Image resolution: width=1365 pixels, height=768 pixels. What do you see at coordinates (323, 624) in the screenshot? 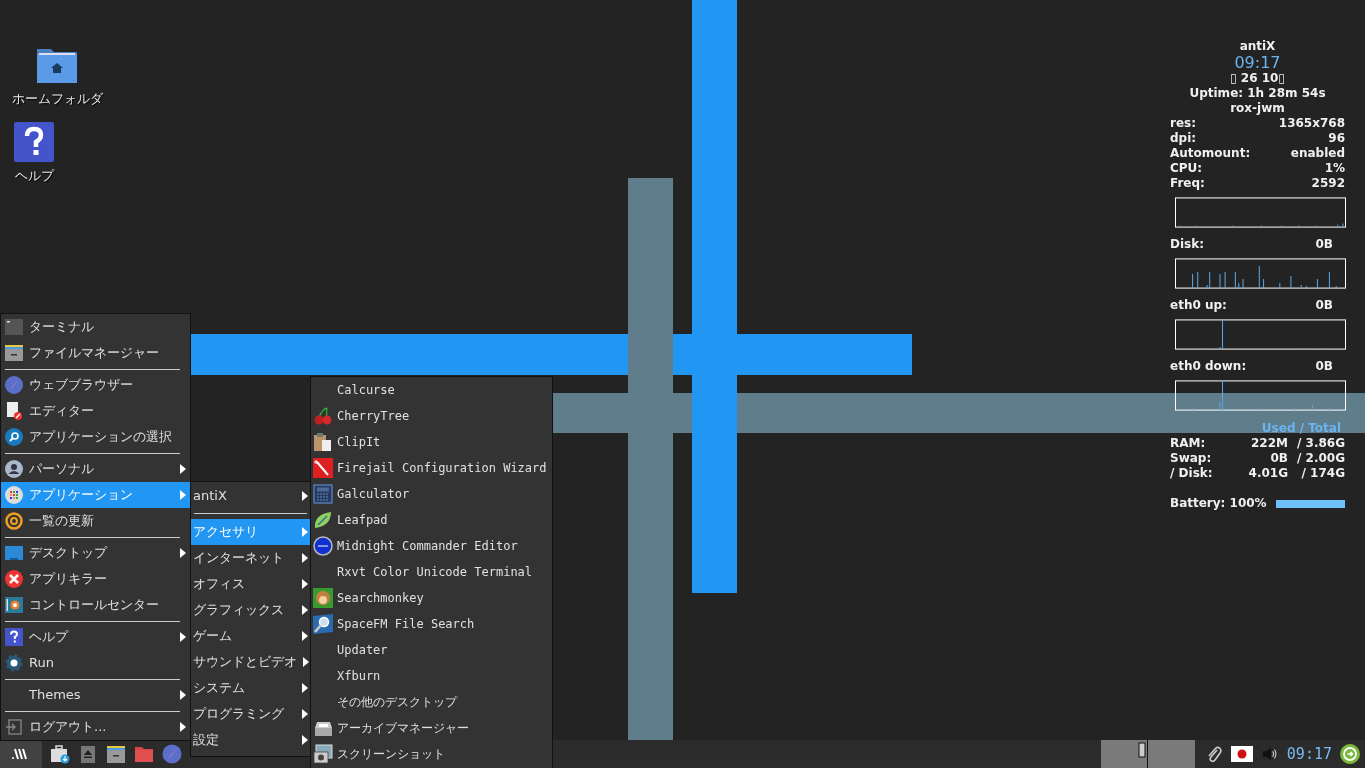
I see `magnifier-icon` at bounding box center [323, 624].